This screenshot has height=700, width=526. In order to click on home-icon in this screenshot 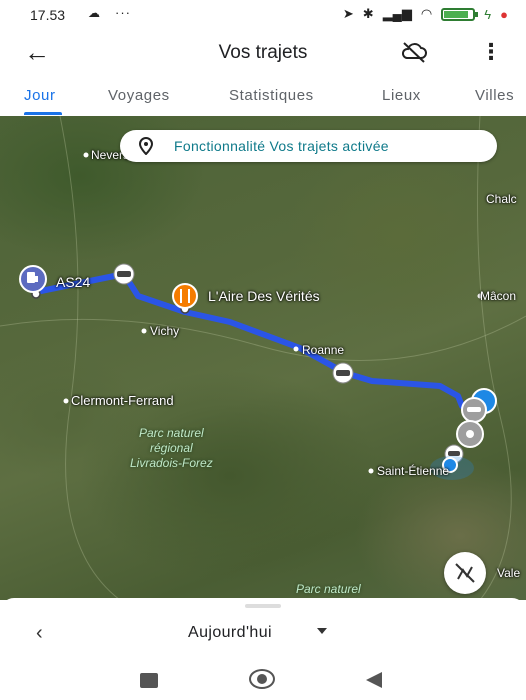, I will do `click(262, 679)`.